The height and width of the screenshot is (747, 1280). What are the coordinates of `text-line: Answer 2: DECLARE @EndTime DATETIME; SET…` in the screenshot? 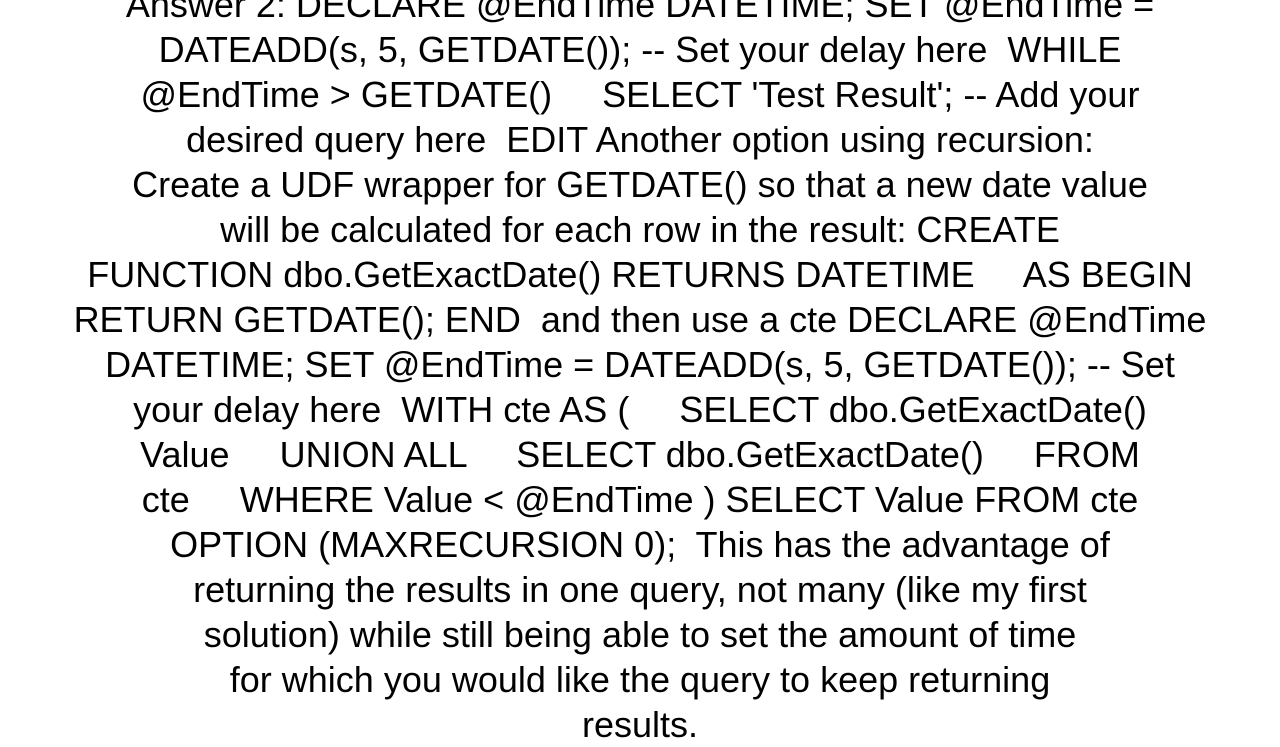 It's located at (640, 12).